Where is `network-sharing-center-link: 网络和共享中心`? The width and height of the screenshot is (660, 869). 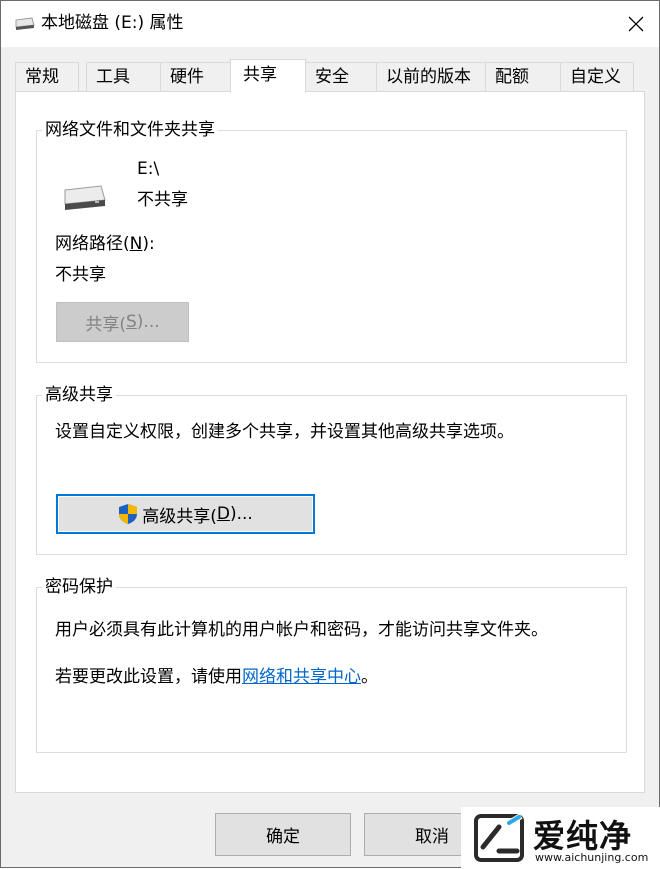
network-sharing-center-link: 网络和共享中心 is located at coordinates (301, 677).